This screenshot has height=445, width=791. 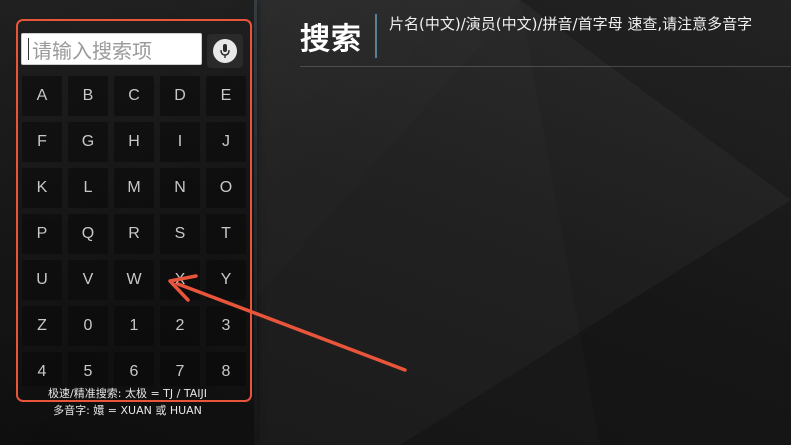 I want to click on key-2: 2, so click(x=180, y=326).